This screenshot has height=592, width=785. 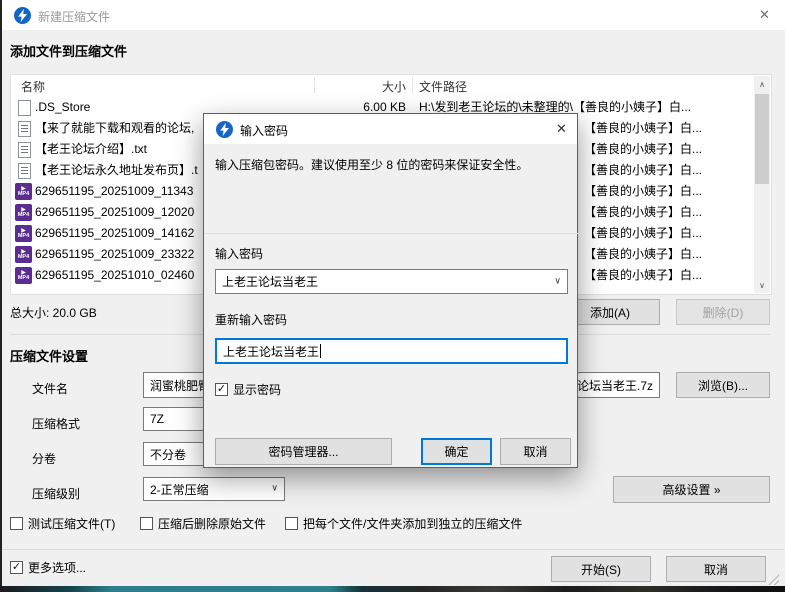 What do you see at coordinates (456, 451) in the screenshot?
I see `ok-button: 确定` at bounding box center [456, 451].